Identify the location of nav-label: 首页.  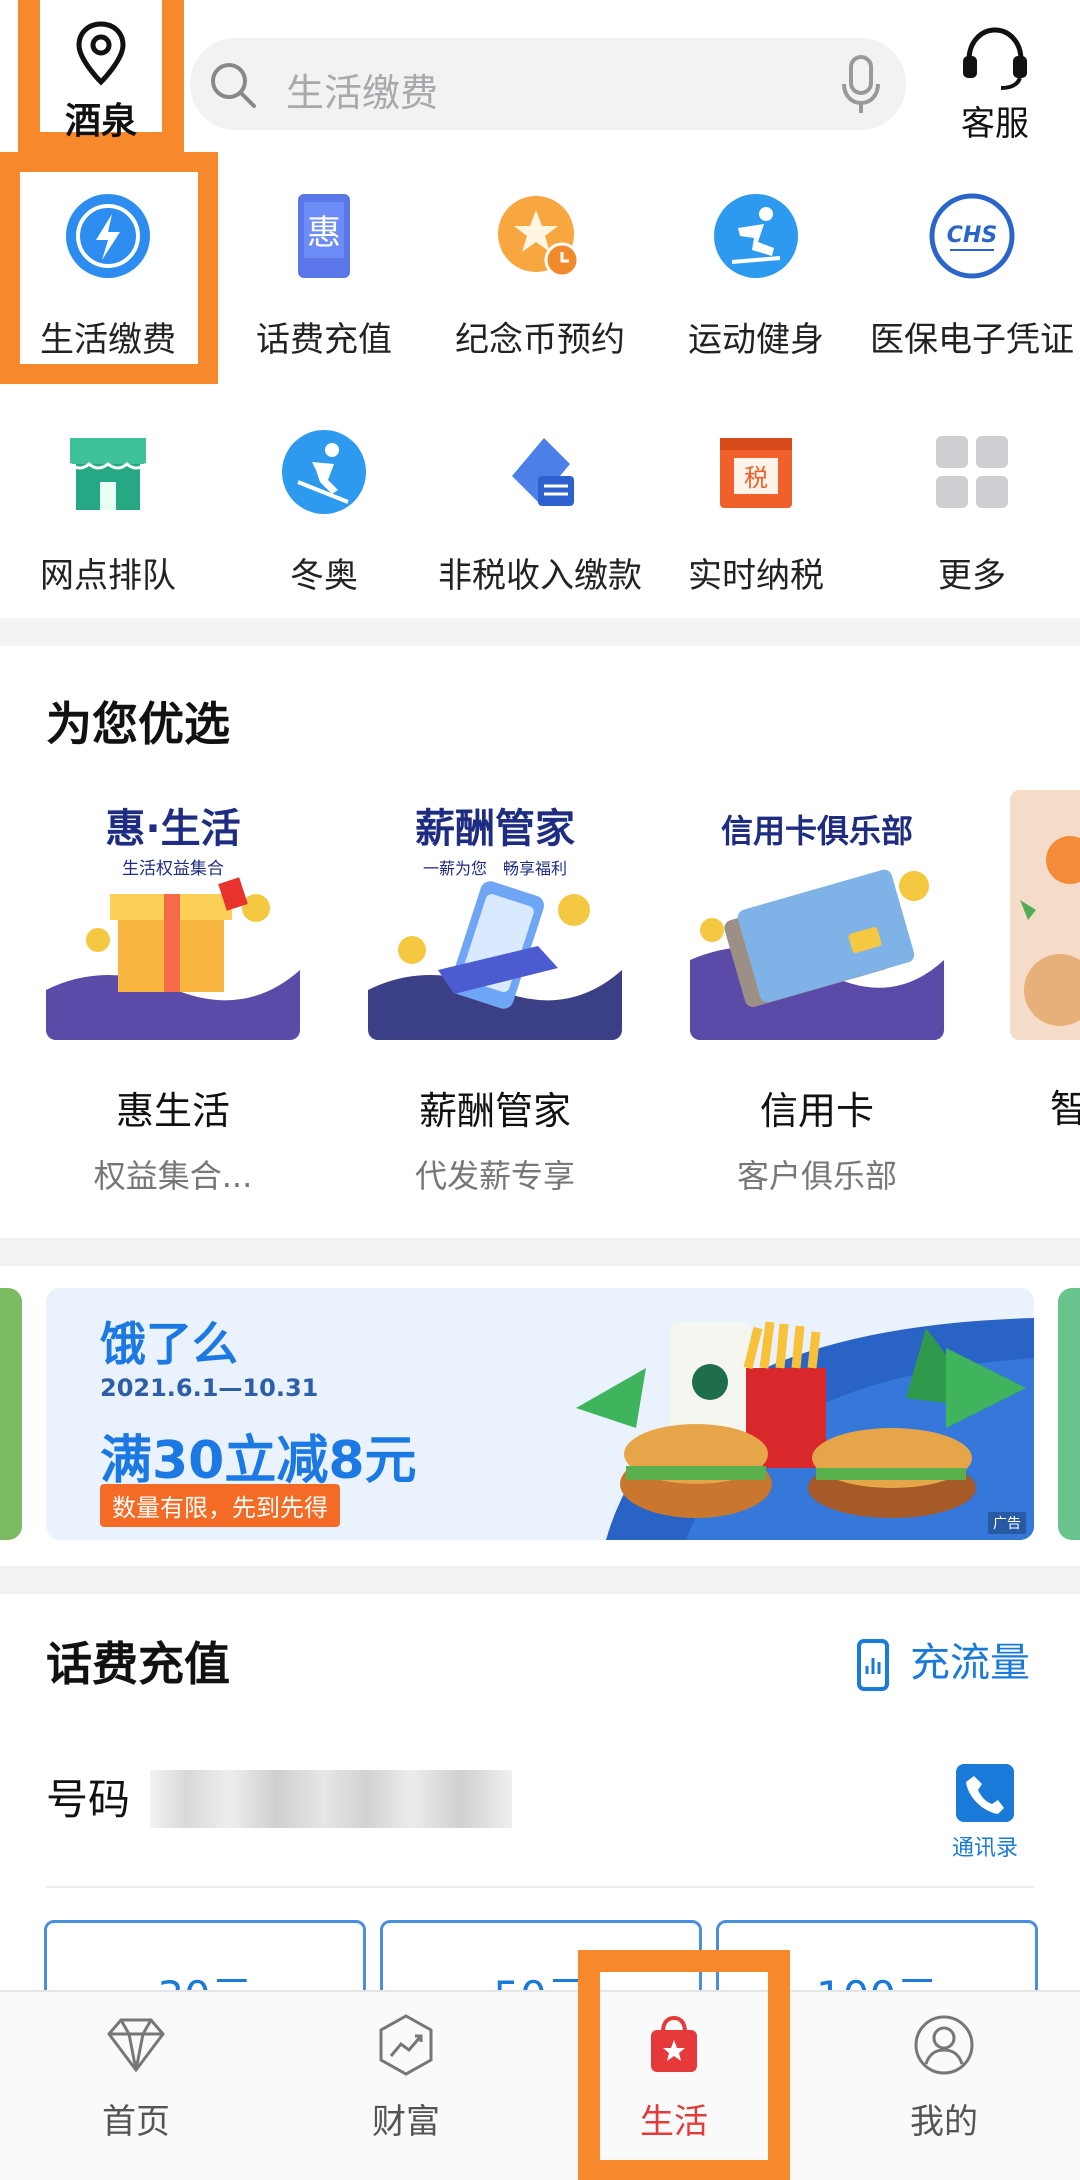
(136, 2122).